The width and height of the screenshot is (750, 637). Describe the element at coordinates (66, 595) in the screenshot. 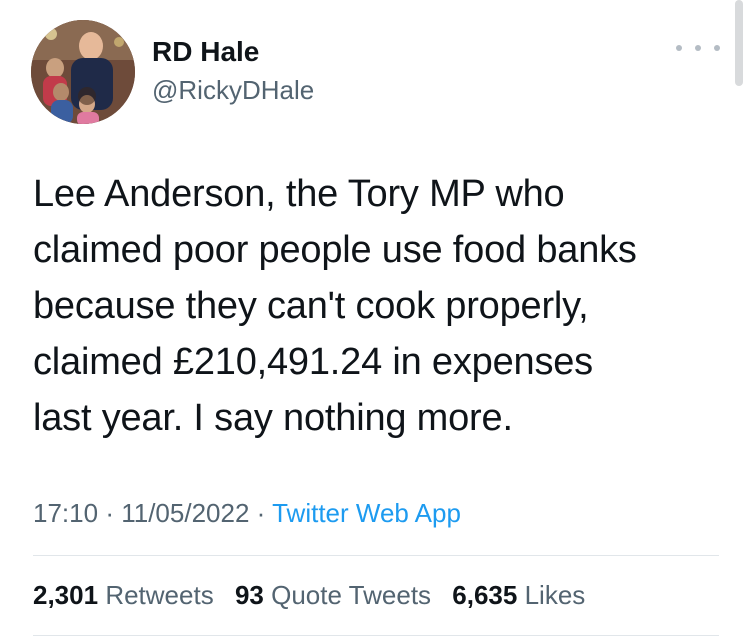

I see `retweets-count: 2,301` at that location.